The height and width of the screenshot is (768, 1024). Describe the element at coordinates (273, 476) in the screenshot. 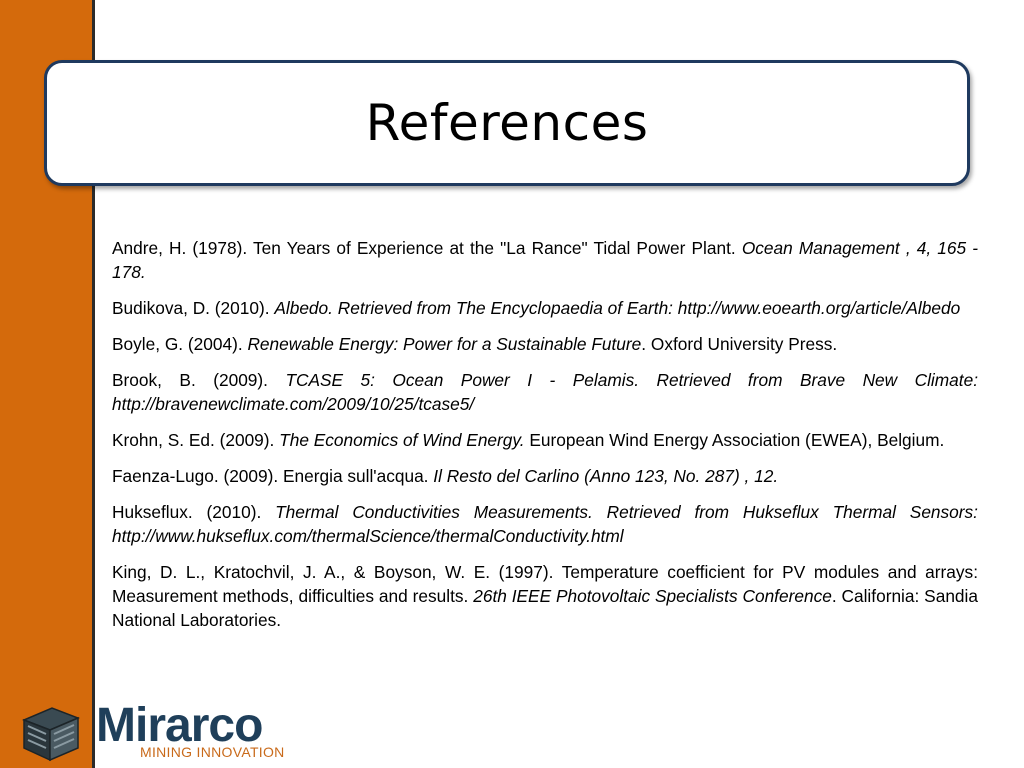

I see `reference-text: Faenza-Lugo. (2009). Energia sull'acqua.` at that location.